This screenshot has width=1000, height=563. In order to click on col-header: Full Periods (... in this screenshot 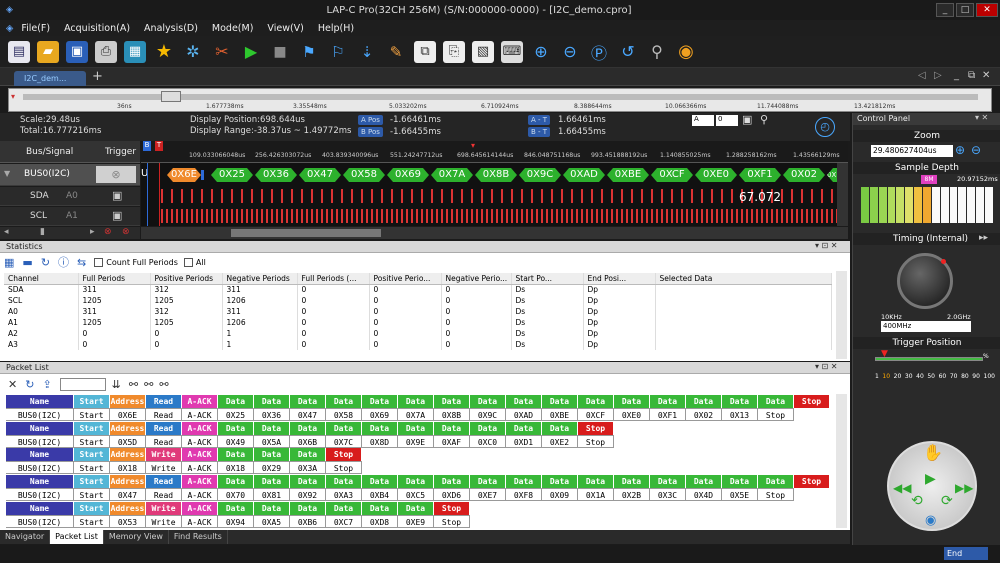, I will do `click(333, 279)`.